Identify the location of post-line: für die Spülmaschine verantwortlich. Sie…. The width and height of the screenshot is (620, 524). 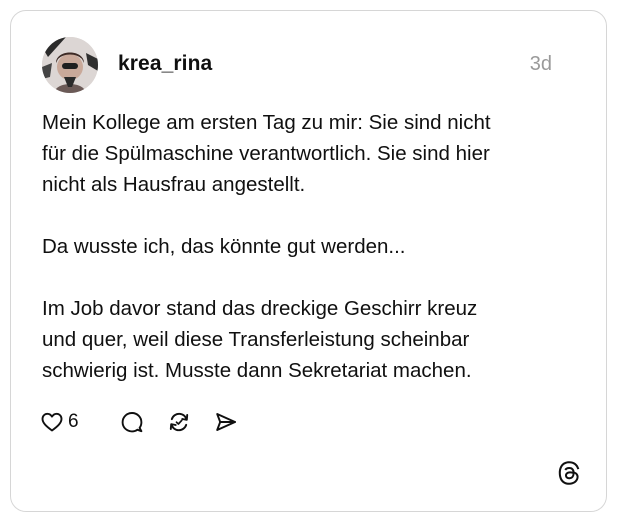
(266, 153).